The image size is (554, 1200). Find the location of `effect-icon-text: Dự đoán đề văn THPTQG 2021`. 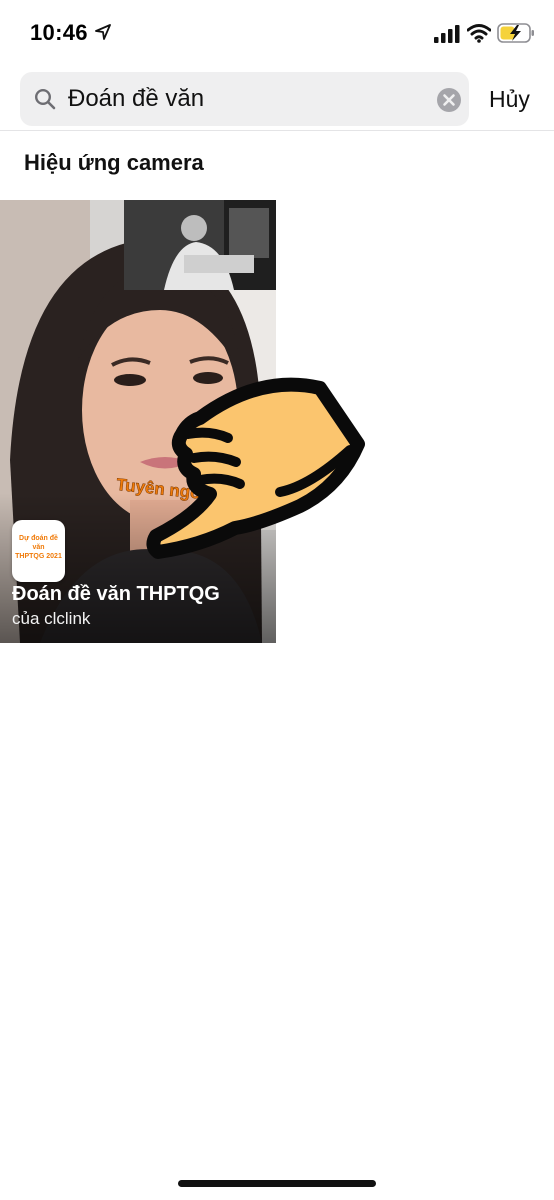

effect-icon-text: Dự đoán đề văn THPTQG 2021 is located at coordinates (38, 547).